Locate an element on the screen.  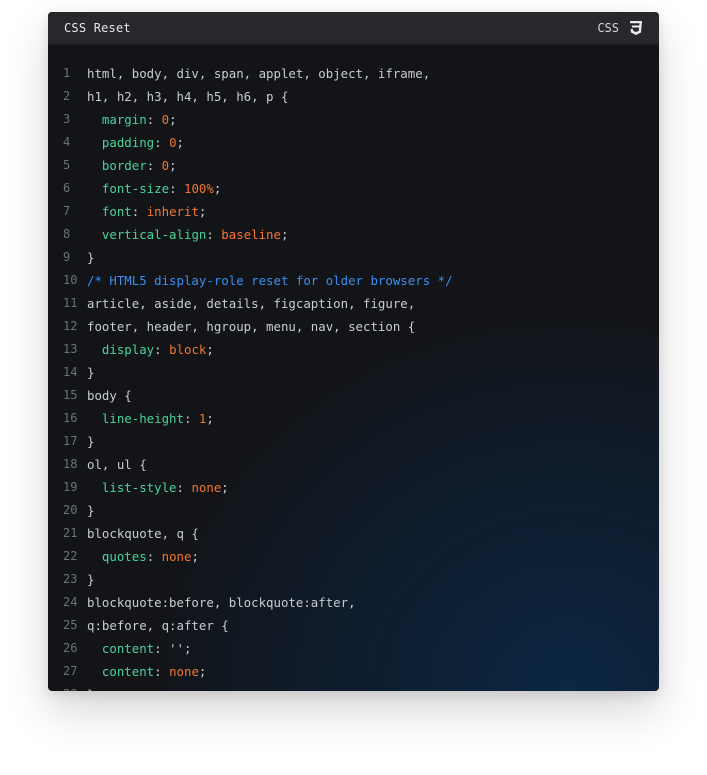
code-property: padding is located at coordinates (128, 142).